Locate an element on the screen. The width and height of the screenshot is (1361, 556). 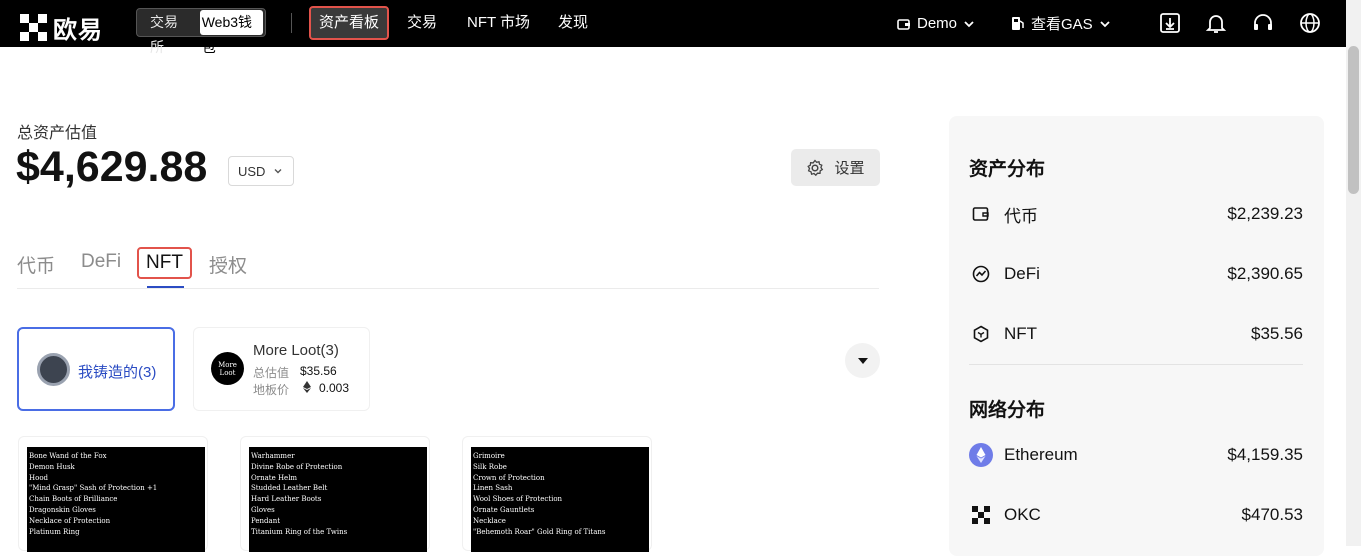
nft-item-line: Dragonskin Gloves is located at coordinates (62, 509).